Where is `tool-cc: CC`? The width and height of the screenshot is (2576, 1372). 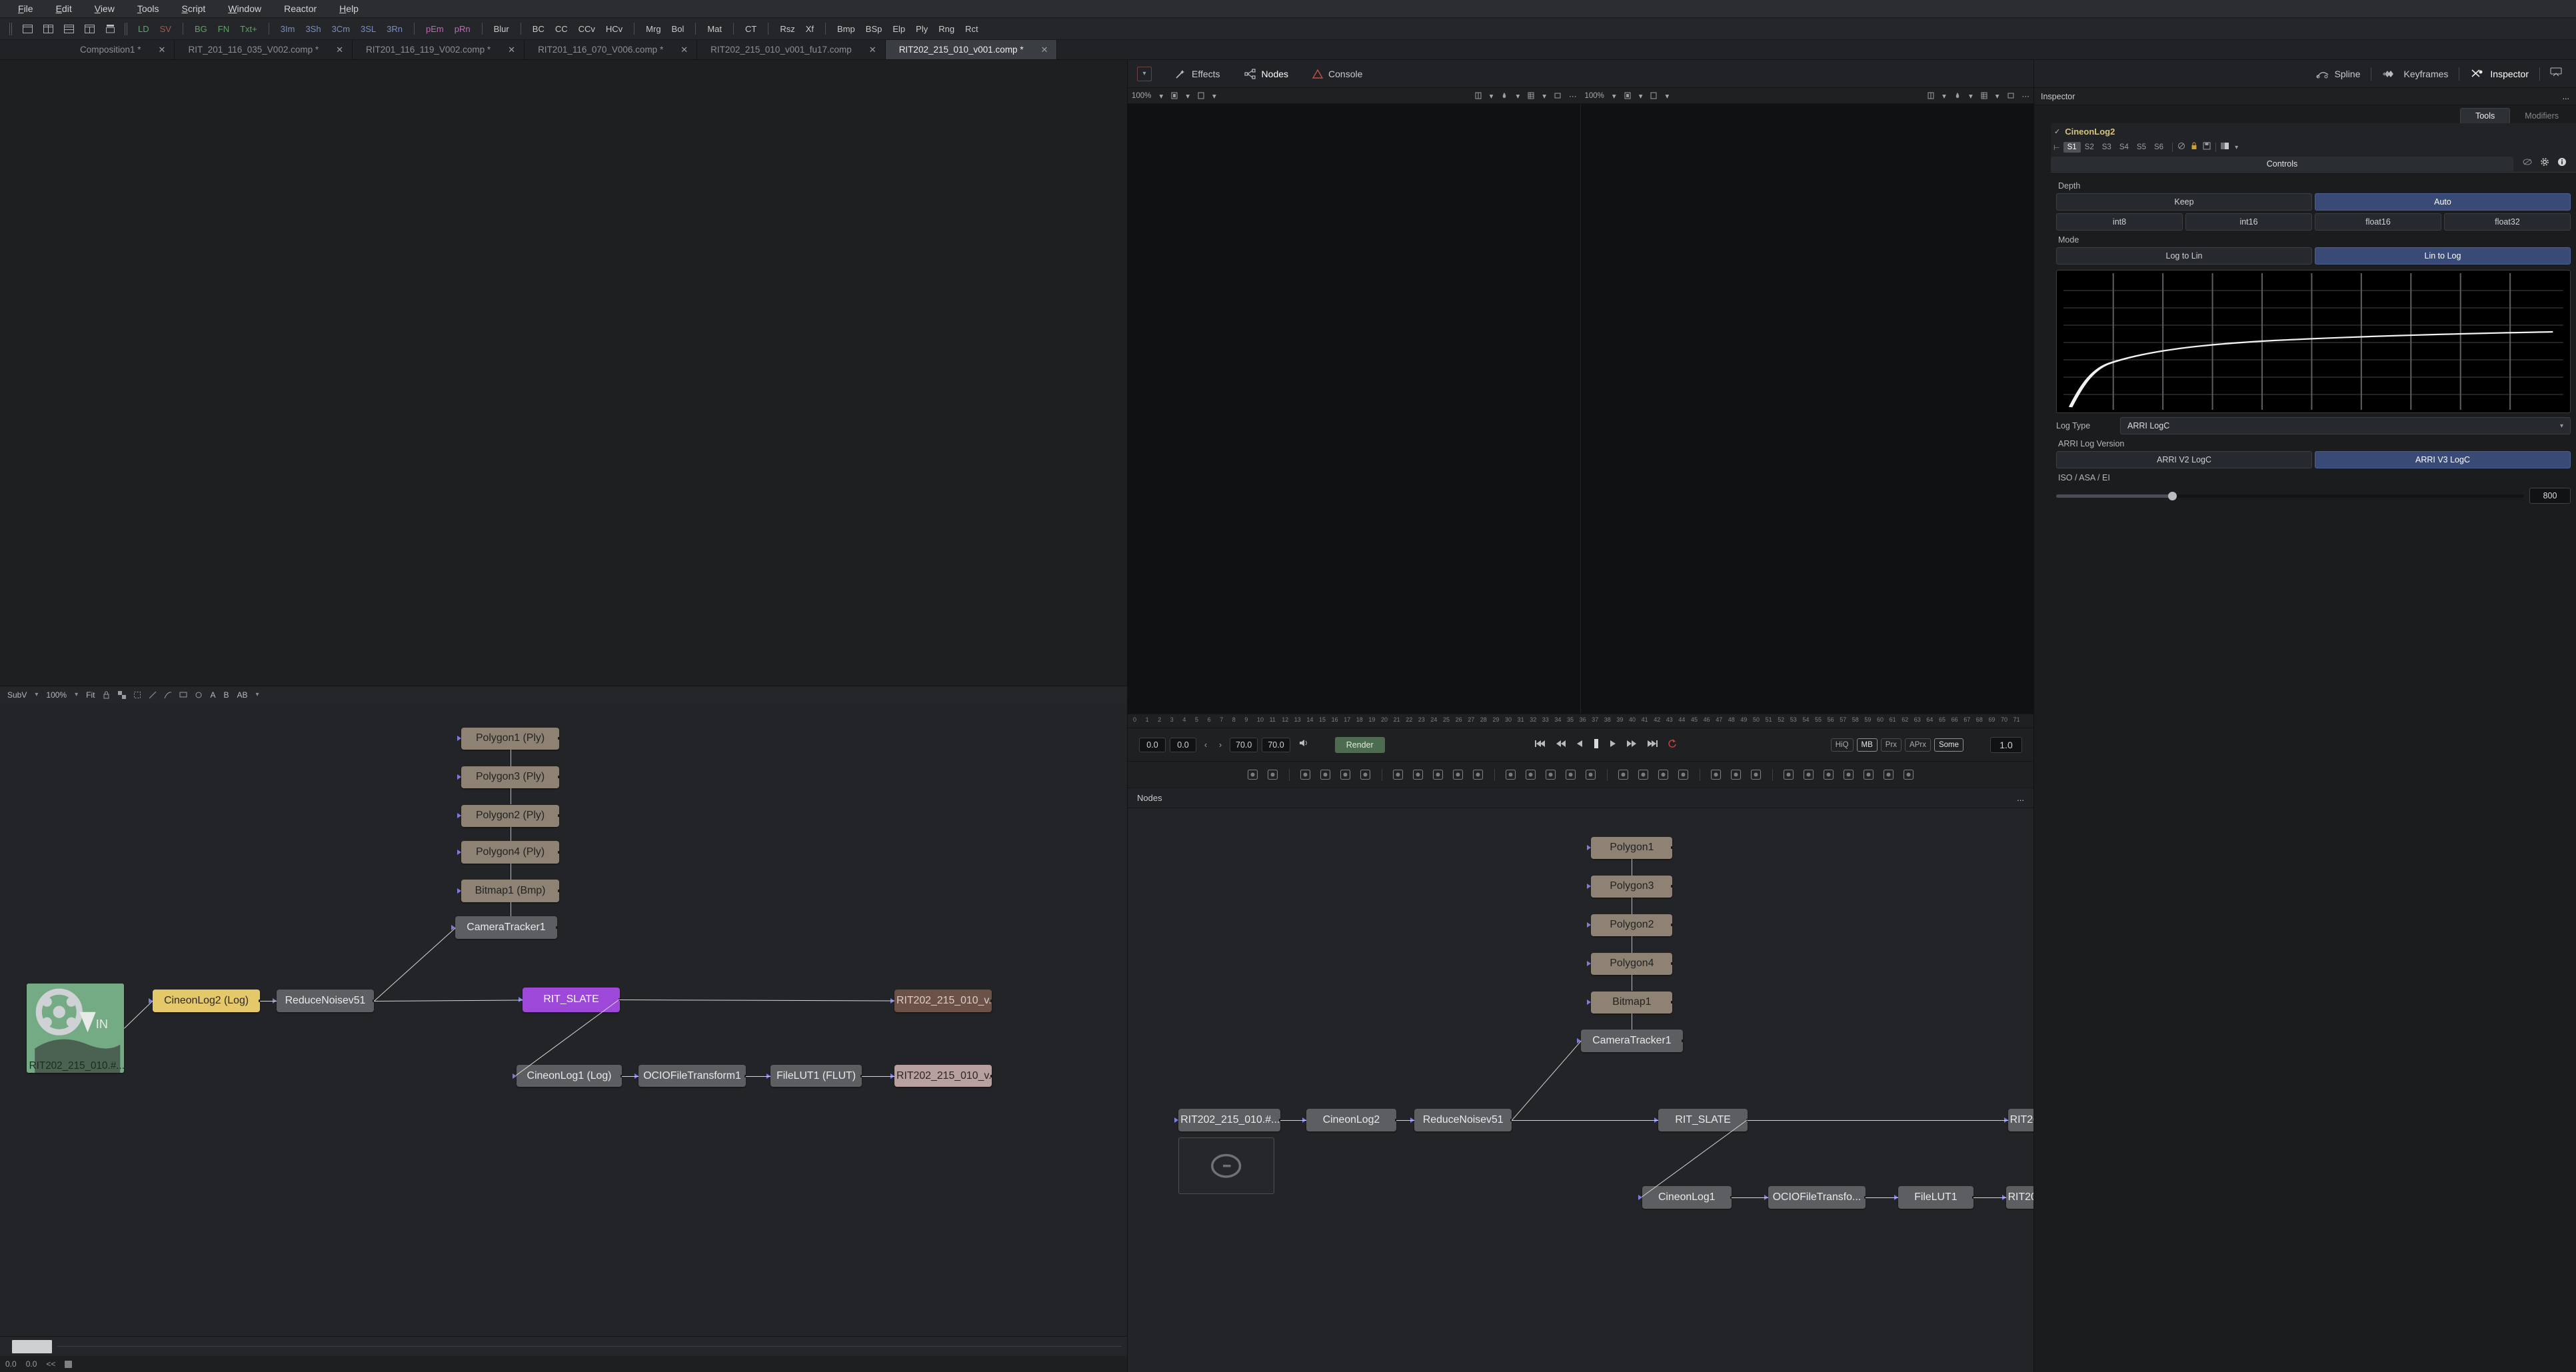
tool-cc: CC is located at coordinates (562, 29).